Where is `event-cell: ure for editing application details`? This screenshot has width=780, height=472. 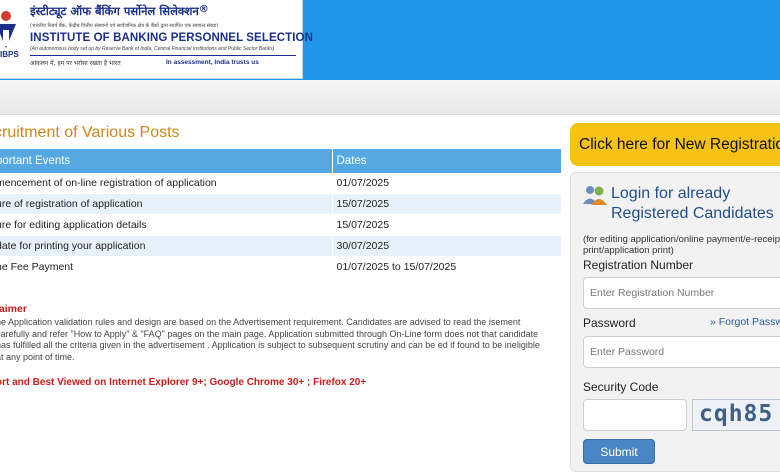 event-cell: ure for editing application details is located at coordinates (166, 225).